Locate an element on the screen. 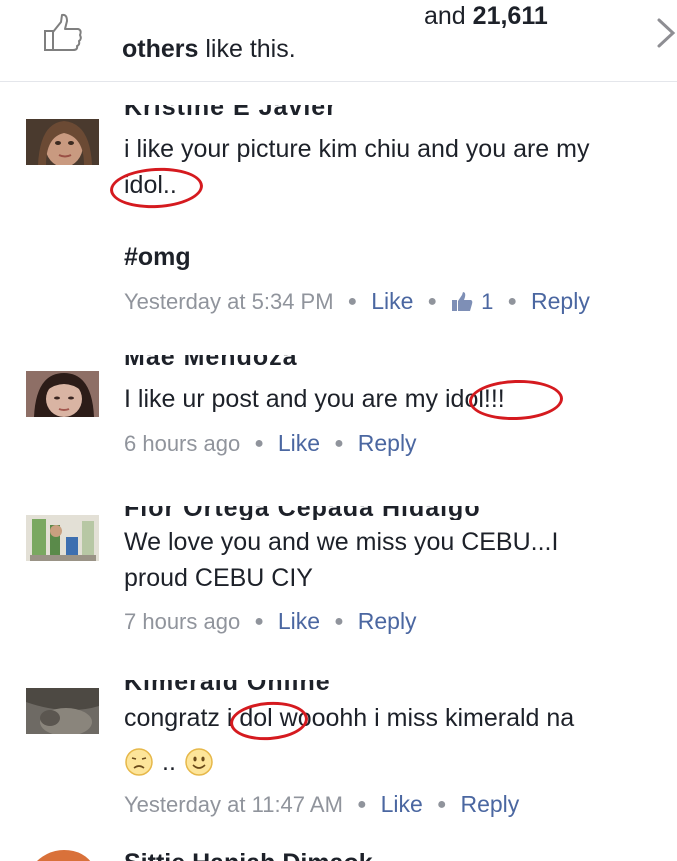  timestamp: 6 hours ago is located at coordinates (182, 443).